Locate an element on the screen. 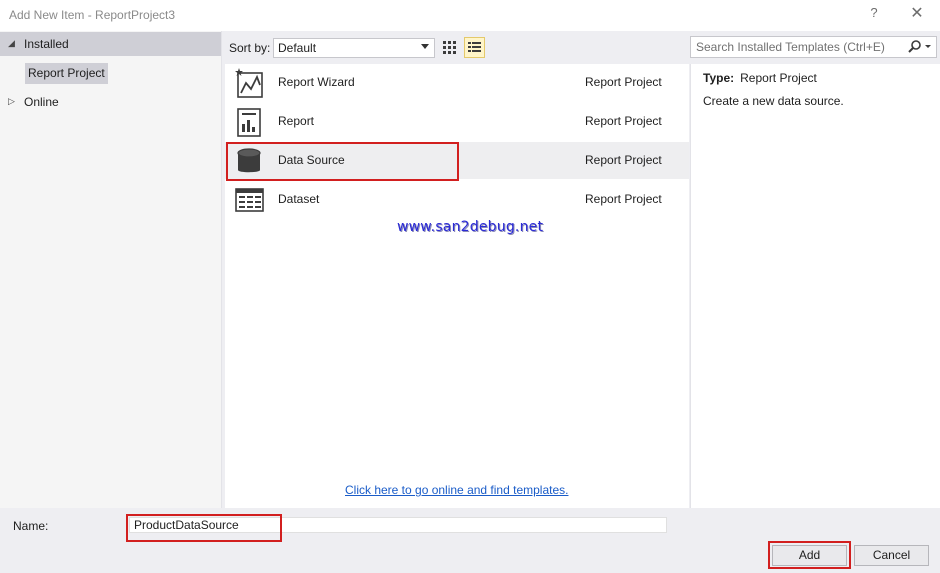  search-box is located at coordinates (813, 47).